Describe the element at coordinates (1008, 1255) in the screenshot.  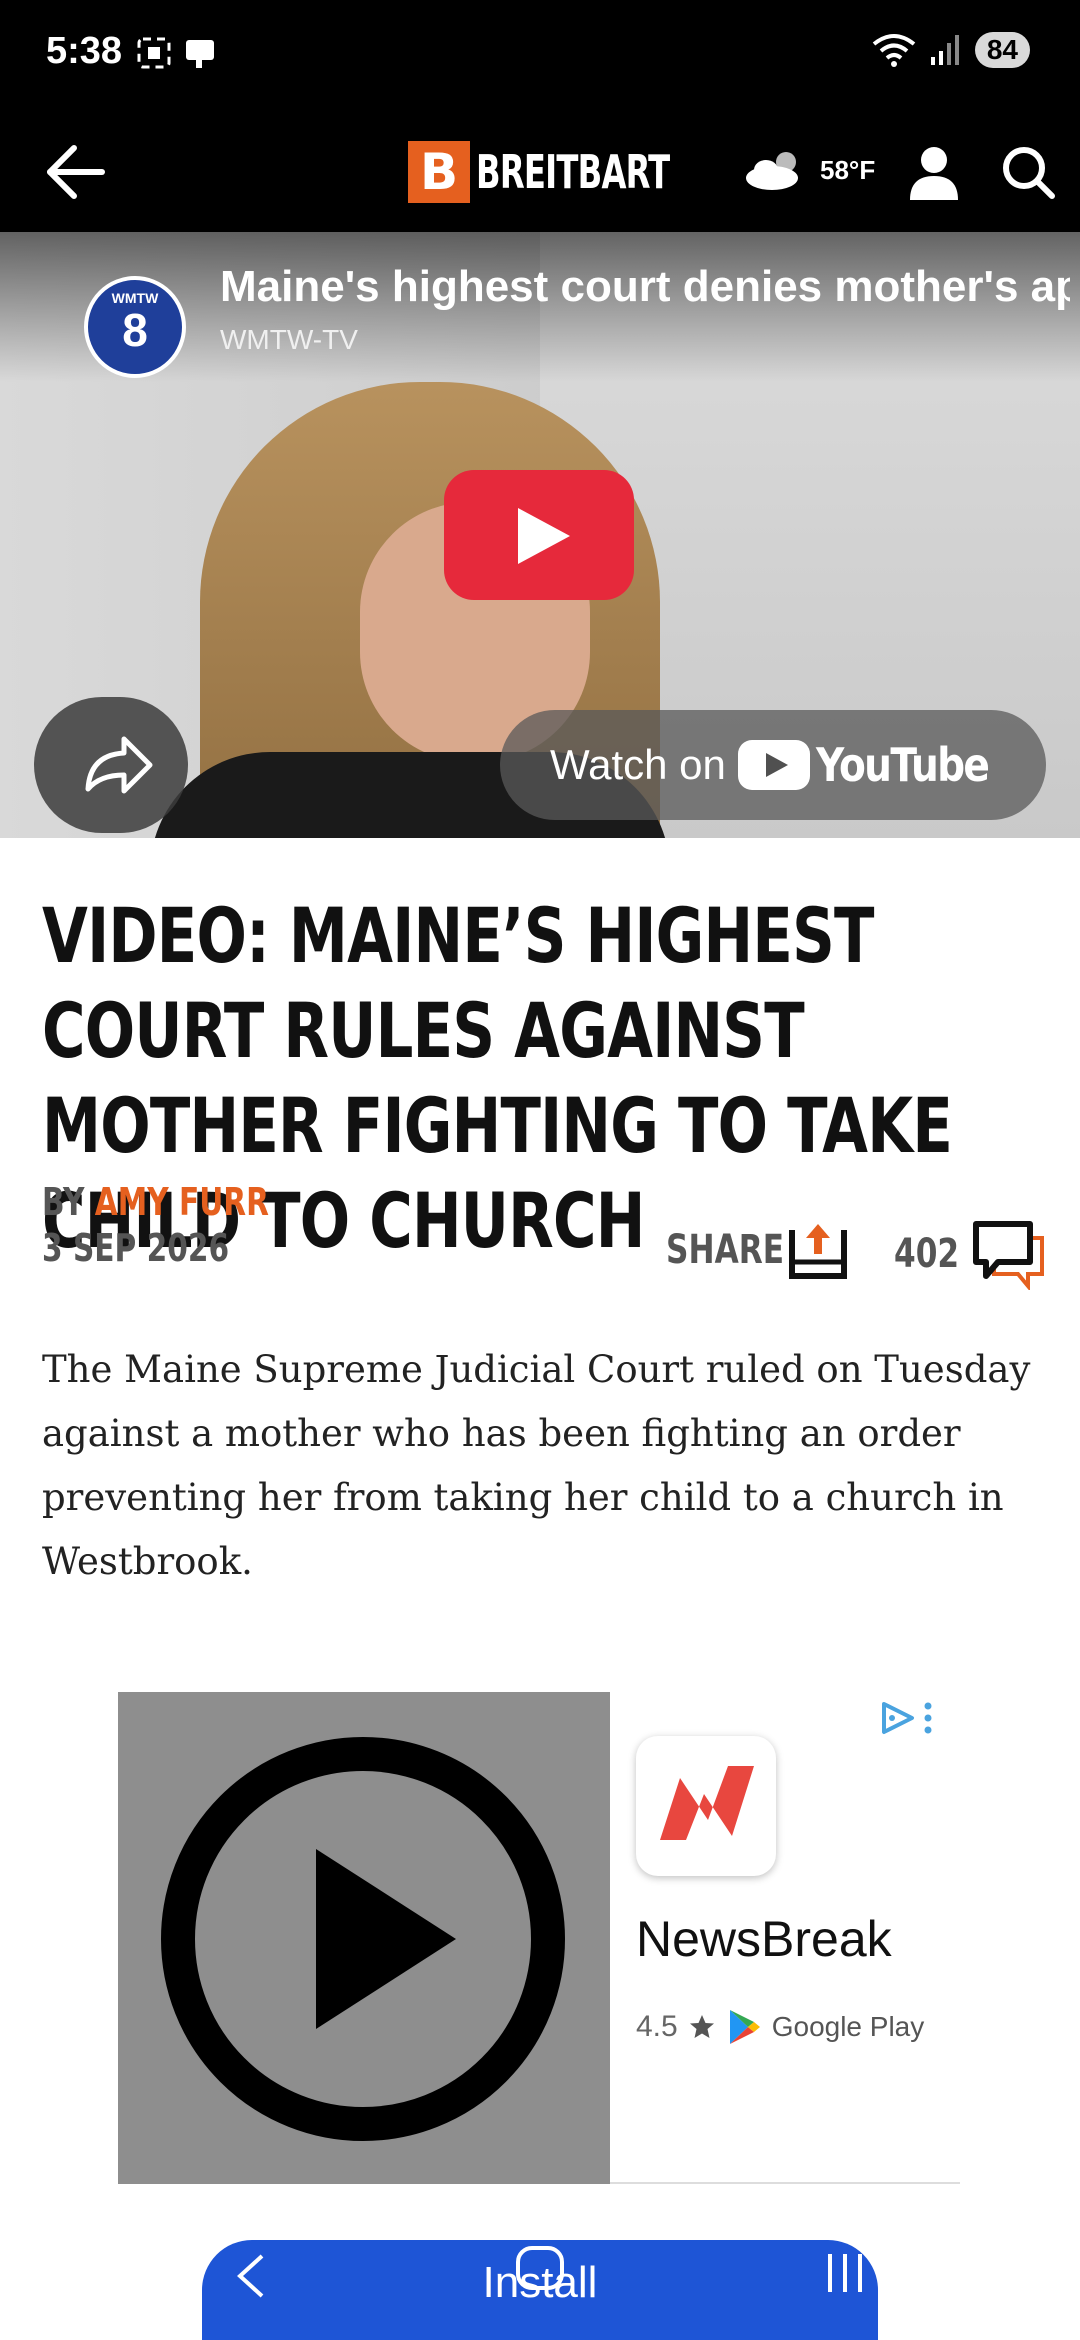
I see `comment-bubble-icon` at that location.